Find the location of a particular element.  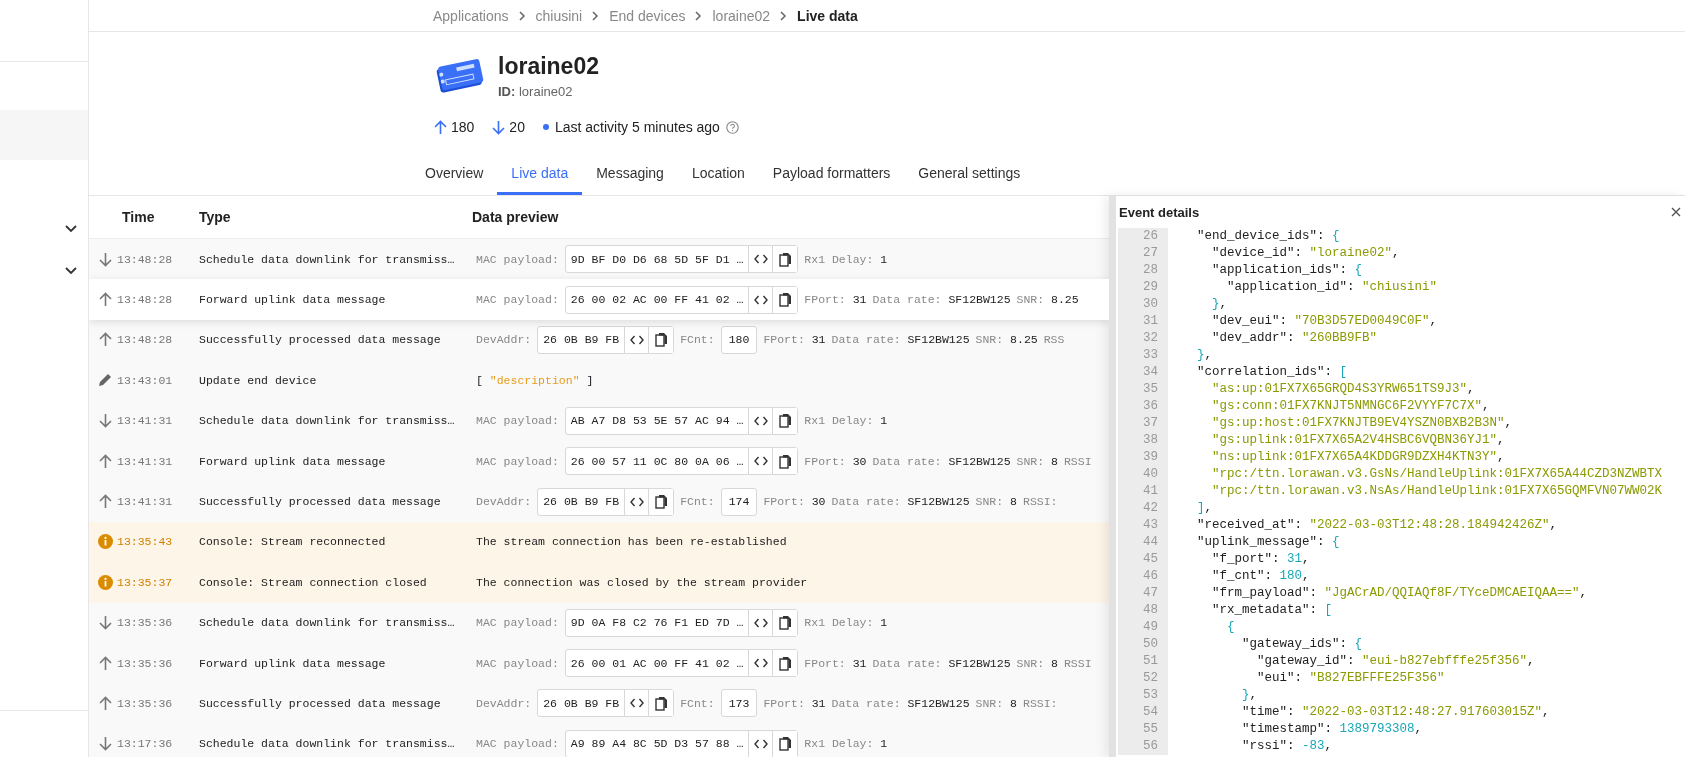

event-row: 13:35:37 Console: Stream connection closed The connection was closed by the stream provider is located at coordinates (599, 582).